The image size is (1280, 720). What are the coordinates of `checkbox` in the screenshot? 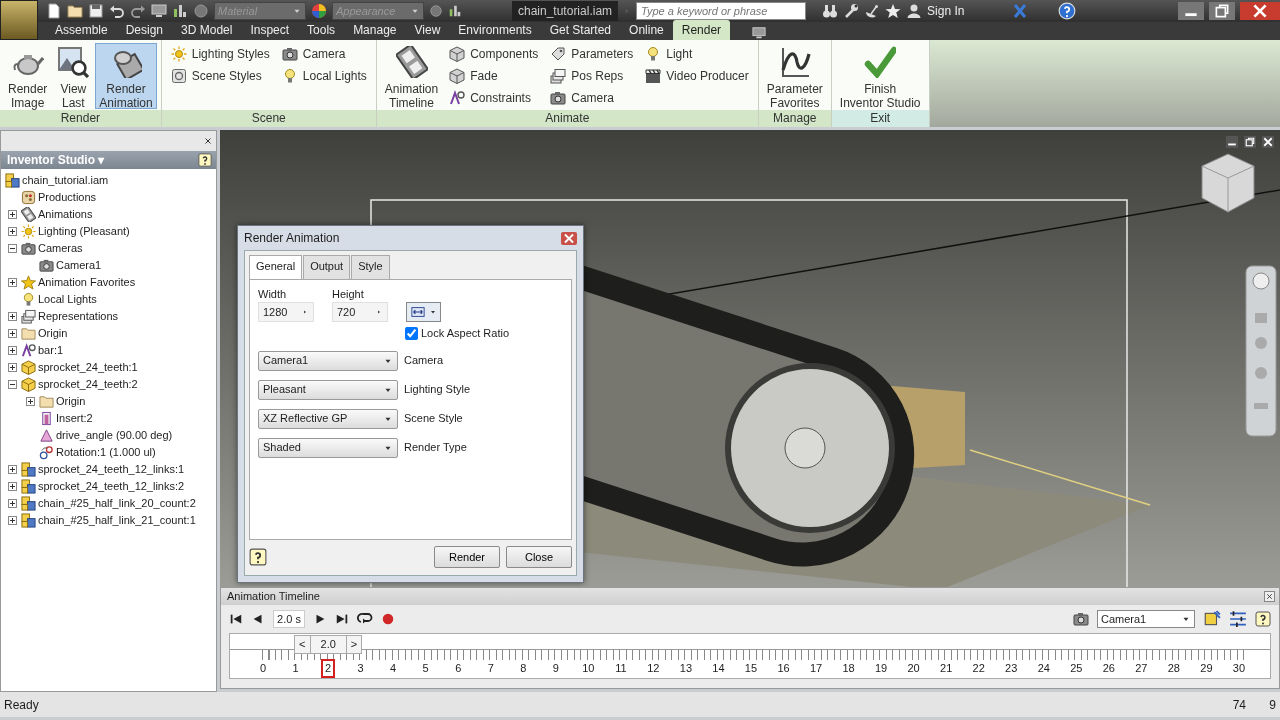 It's located at (411, 333).